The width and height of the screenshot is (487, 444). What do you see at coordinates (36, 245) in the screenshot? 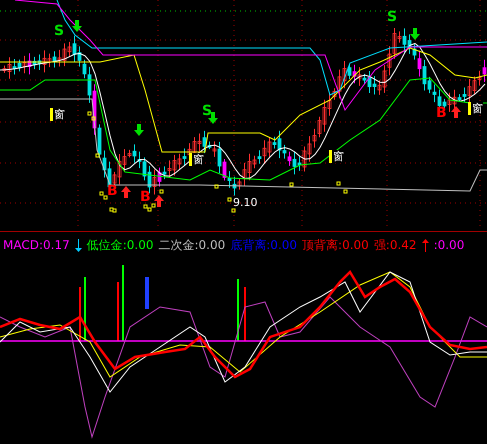
I see `indicator-value: MACD:0.17` at bounding box center [36, 245].